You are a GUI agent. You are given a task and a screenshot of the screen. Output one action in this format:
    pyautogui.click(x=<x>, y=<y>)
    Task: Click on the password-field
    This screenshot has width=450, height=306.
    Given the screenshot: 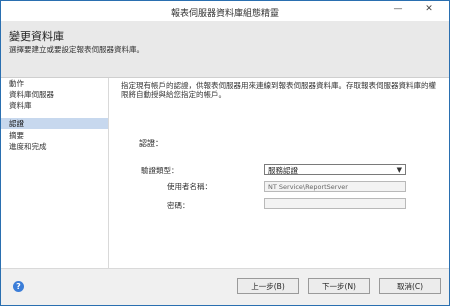 What is the action you would take?
    pyautogui.click(x=335, y=203)
    